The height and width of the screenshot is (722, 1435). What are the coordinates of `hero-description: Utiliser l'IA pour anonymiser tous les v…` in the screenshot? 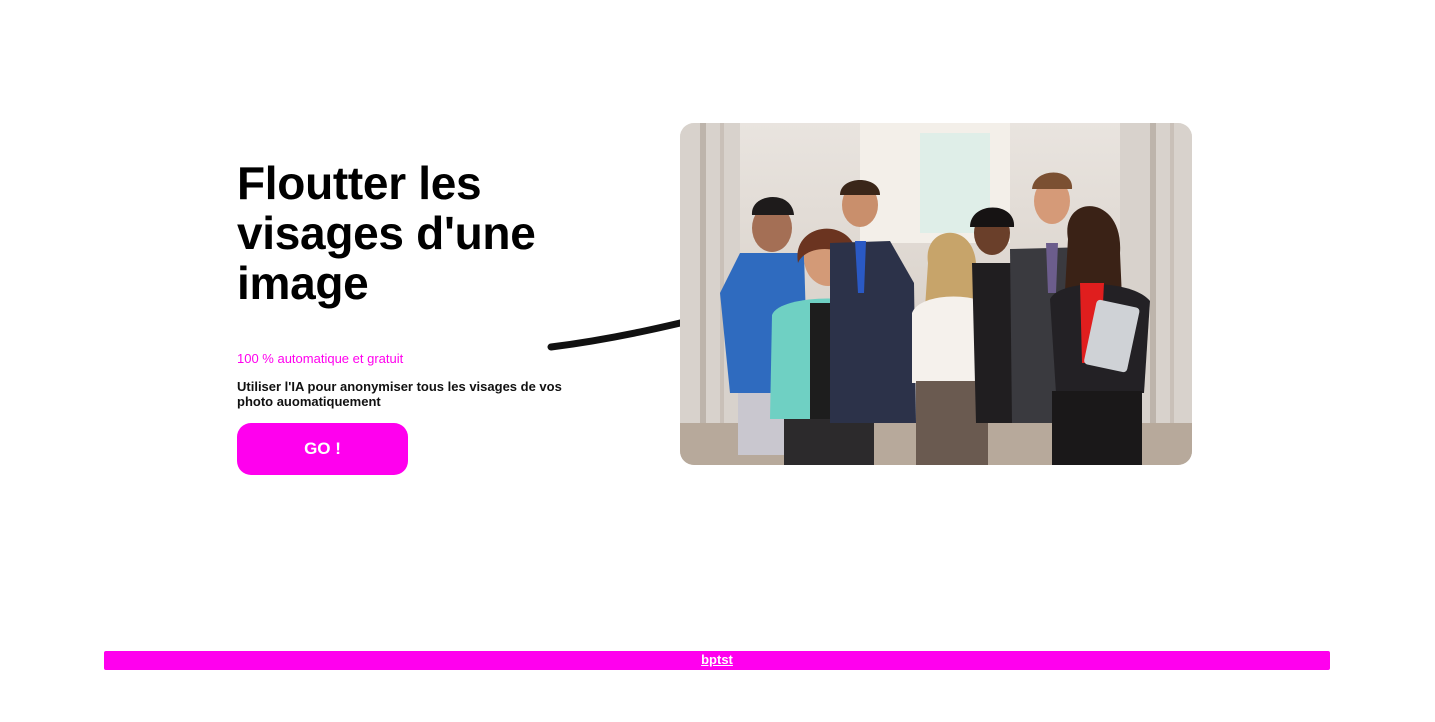 It's located at (399, 394).